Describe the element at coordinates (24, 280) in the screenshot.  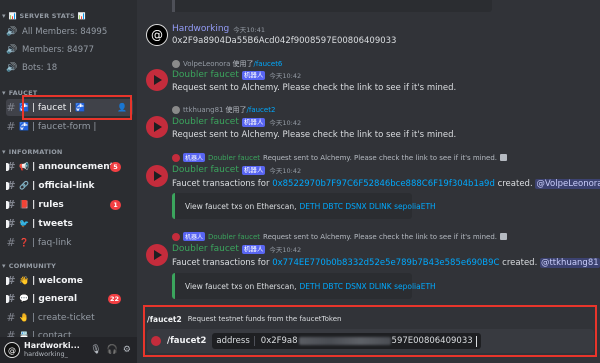
I see `wave-icon: 👋` at that location.